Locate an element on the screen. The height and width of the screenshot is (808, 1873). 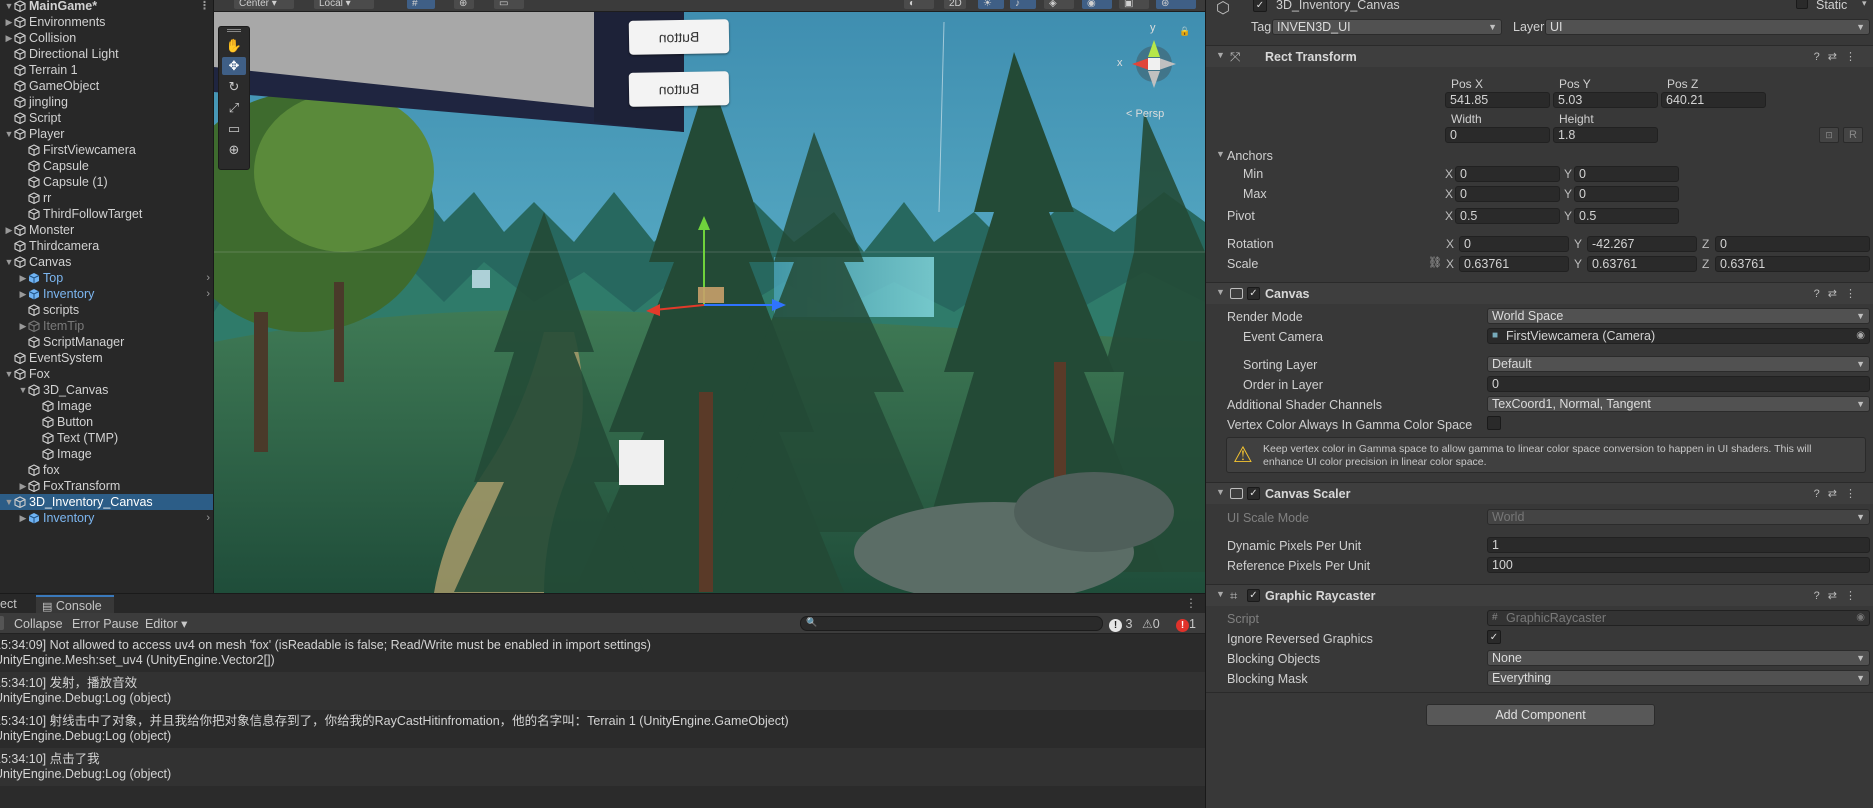
transform-tool-icon: ⊕ is located at coordinates (234, 150).